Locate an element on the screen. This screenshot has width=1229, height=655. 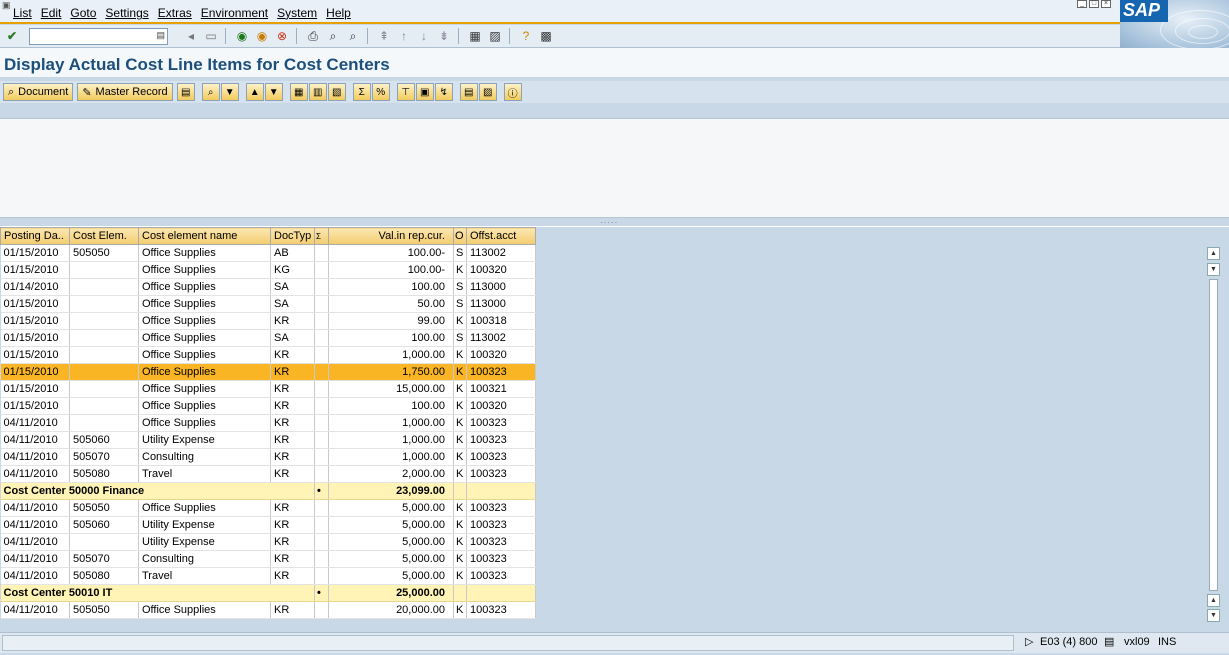
table-row: 01/15/2010 Office Supplies SA 50.00 S 113000 is located at coordinates (268, 304).